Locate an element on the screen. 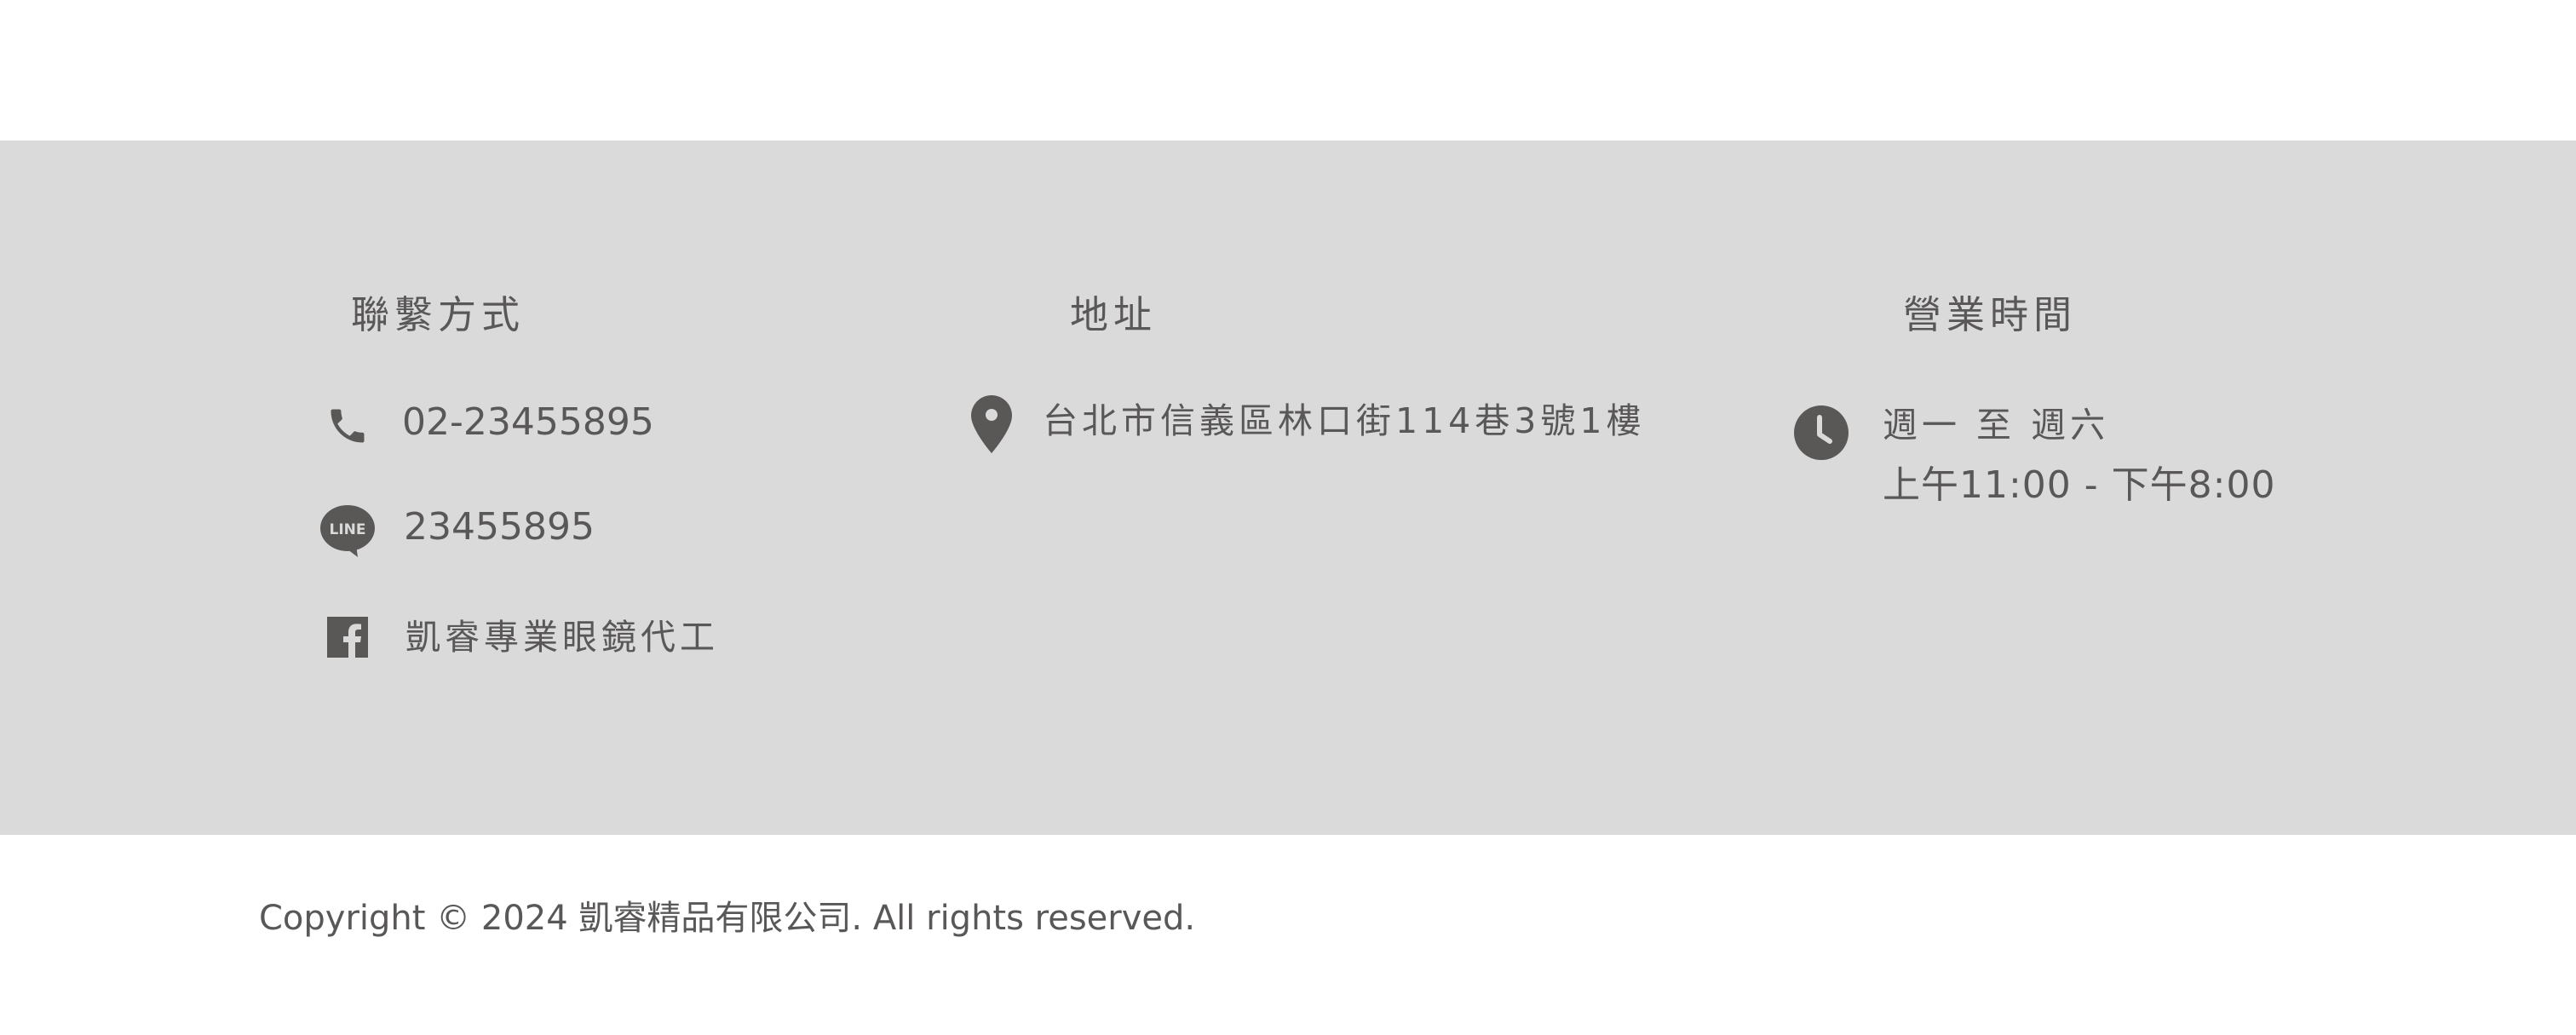 This screenshot has width=2576, height=1035. location-pin-icon is located at coordinates (992, 424).